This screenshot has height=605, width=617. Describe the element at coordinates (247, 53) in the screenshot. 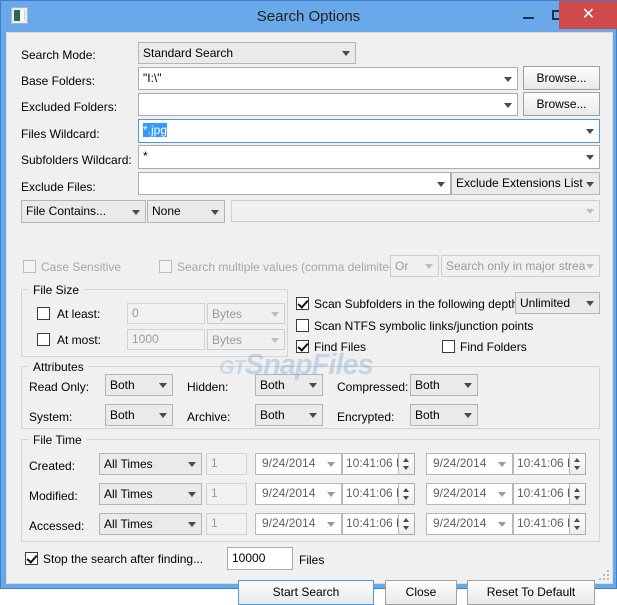

I see `search-mode-select: Standard Search` at that location.